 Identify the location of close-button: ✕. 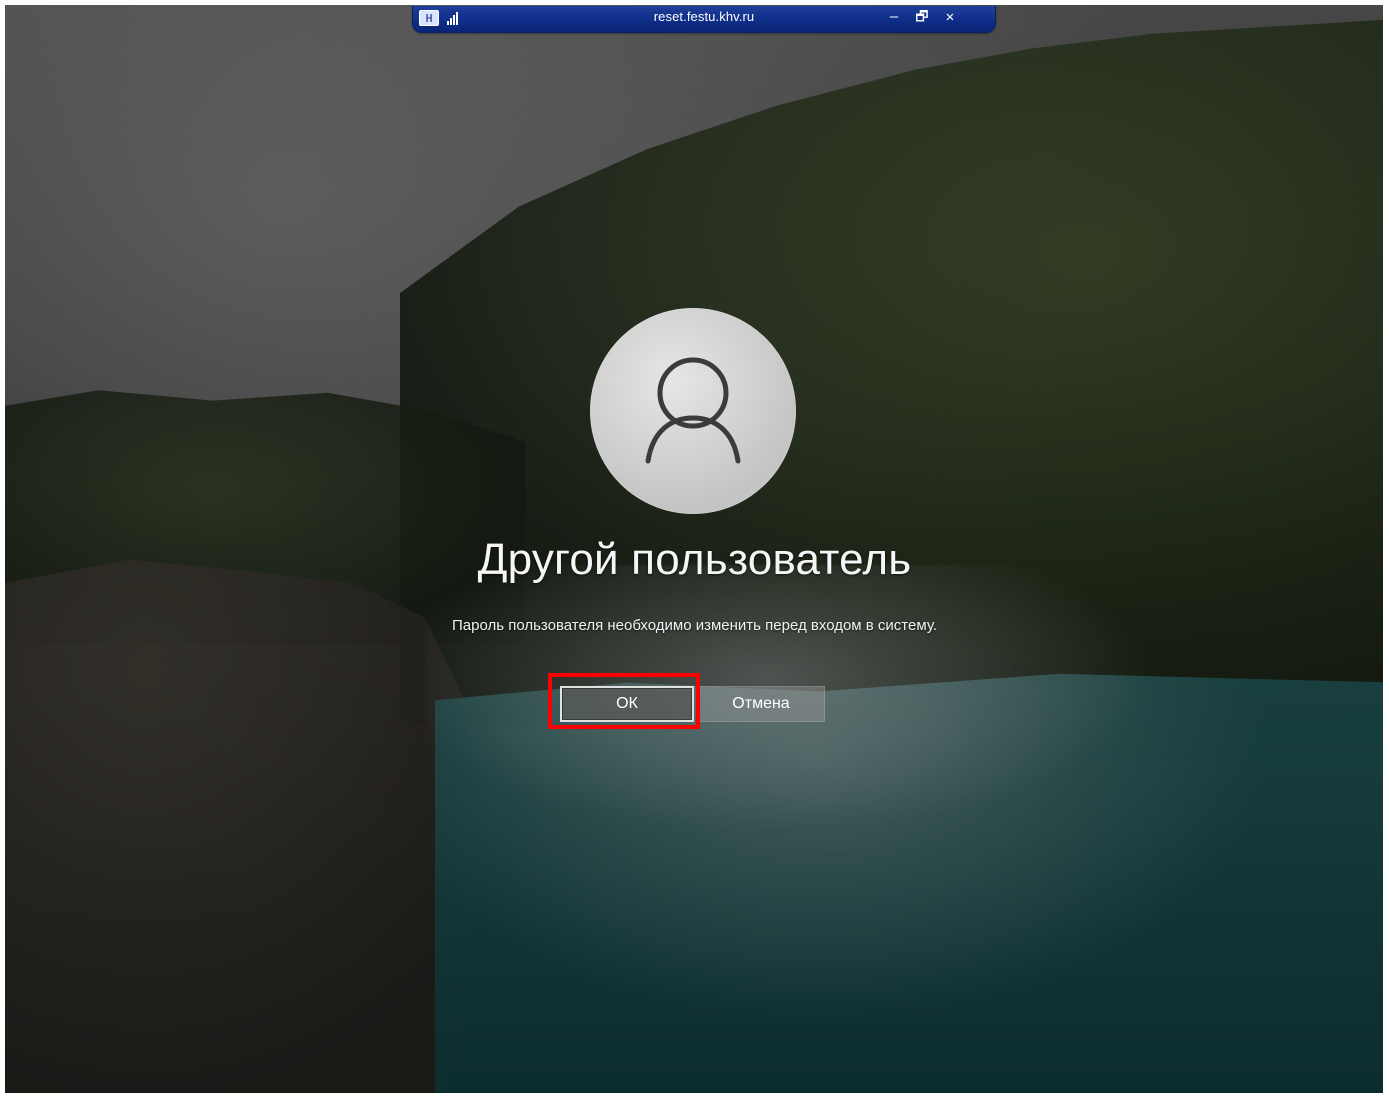
(950, 17).